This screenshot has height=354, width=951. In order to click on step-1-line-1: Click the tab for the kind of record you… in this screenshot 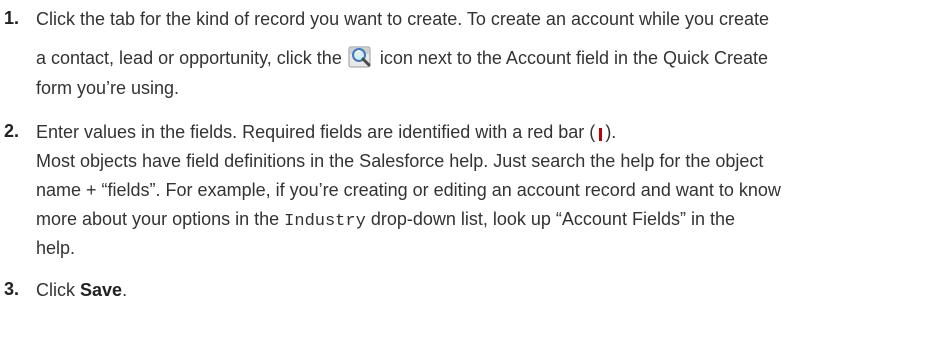, I will do `click(403, 19)`.